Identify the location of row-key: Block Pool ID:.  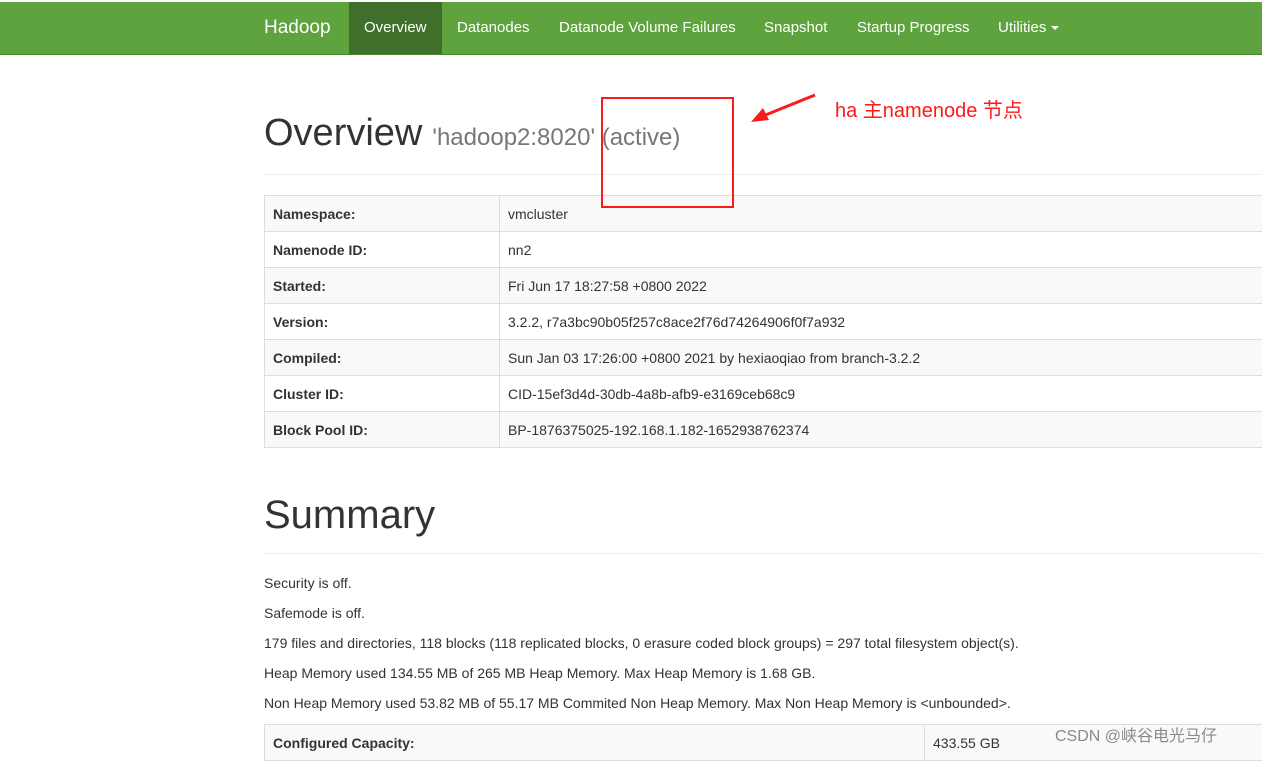
(382, 430).